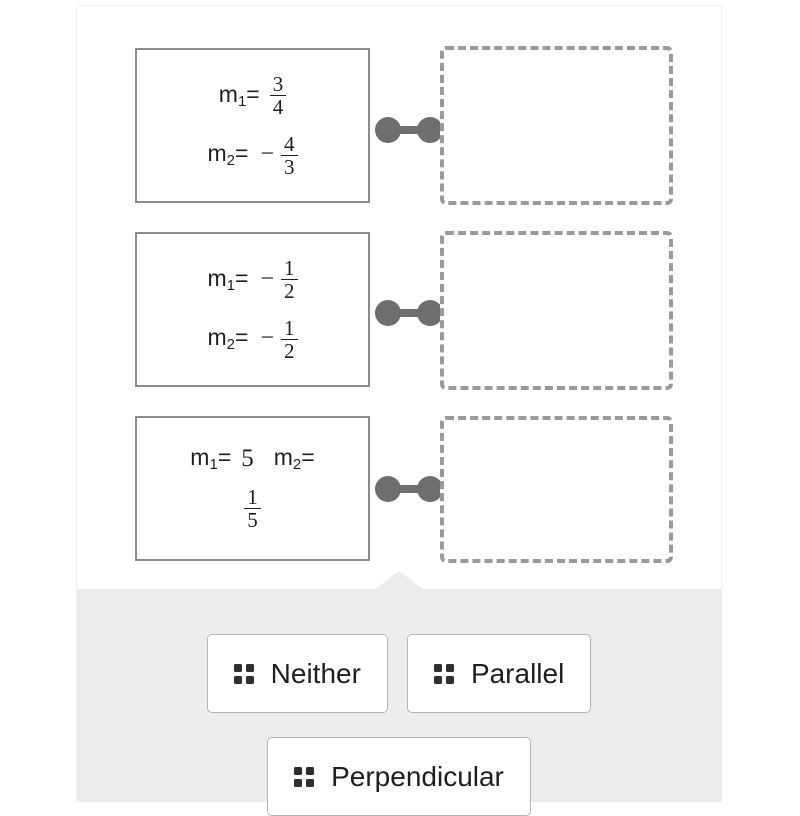  Describe the element at coordinates (252, 279) in the screenshot. I see `math-expression-line: m1= − 1 2` at that location.